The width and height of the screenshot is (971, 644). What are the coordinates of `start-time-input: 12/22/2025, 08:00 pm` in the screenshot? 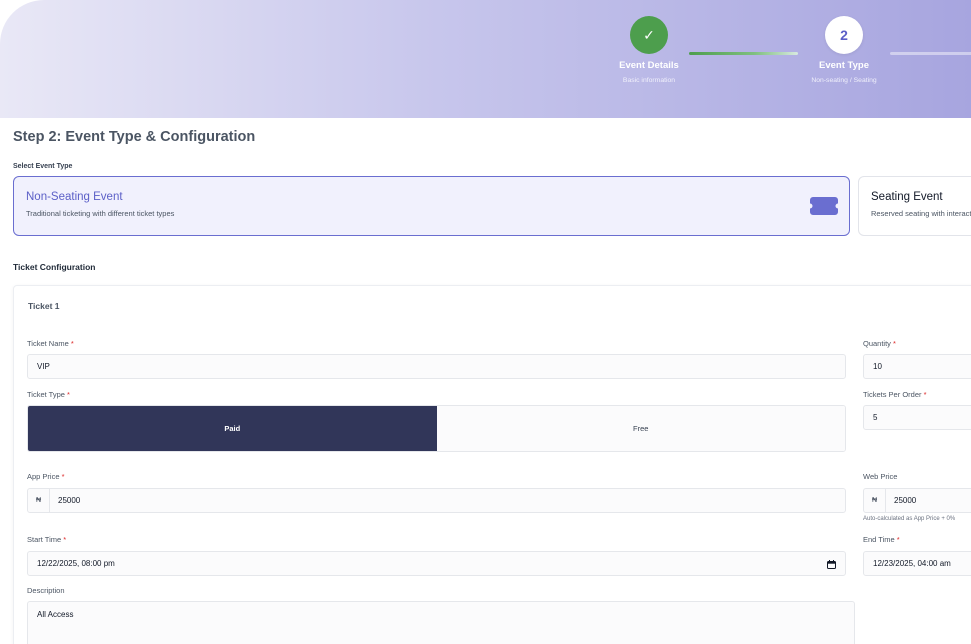 It's located at (436, 563).